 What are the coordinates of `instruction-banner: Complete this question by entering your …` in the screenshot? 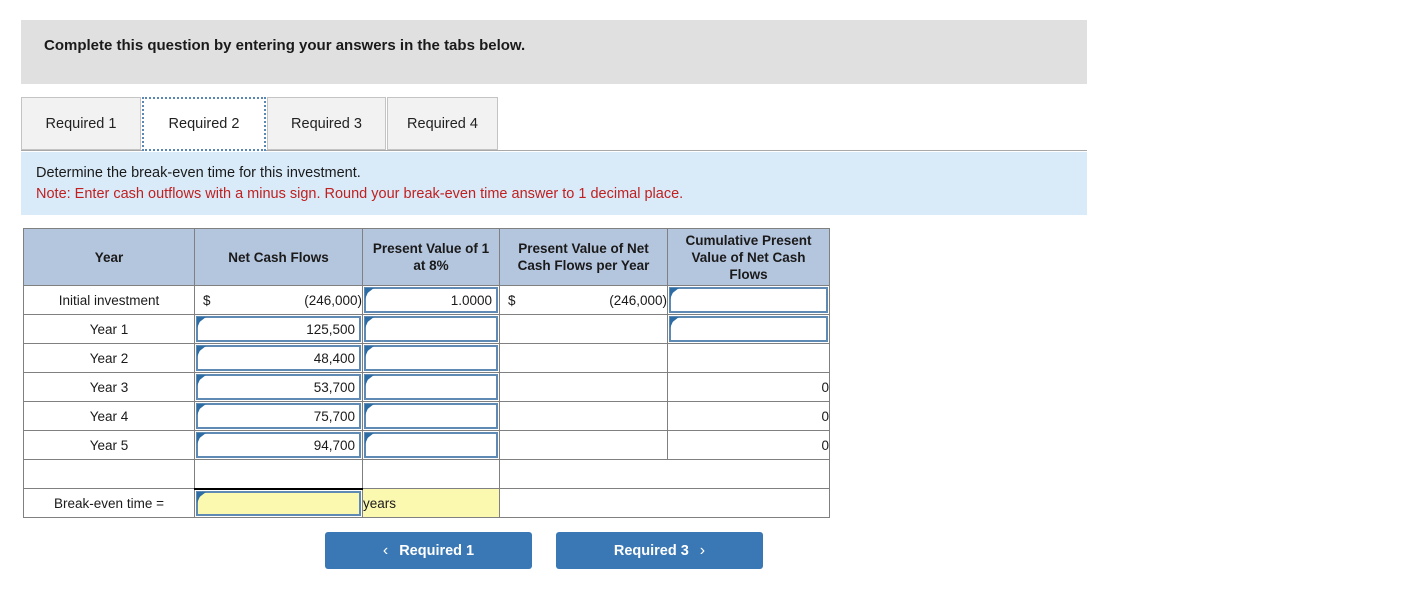 It's located at (554, 52).